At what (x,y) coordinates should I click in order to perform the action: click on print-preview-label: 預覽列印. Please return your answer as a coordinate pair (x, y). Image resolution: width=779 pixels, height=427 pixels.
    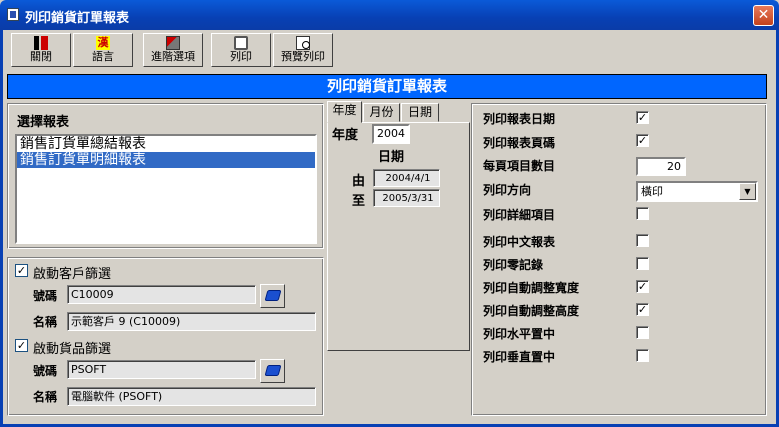
    Looking at the image, I should click on (303, 56).